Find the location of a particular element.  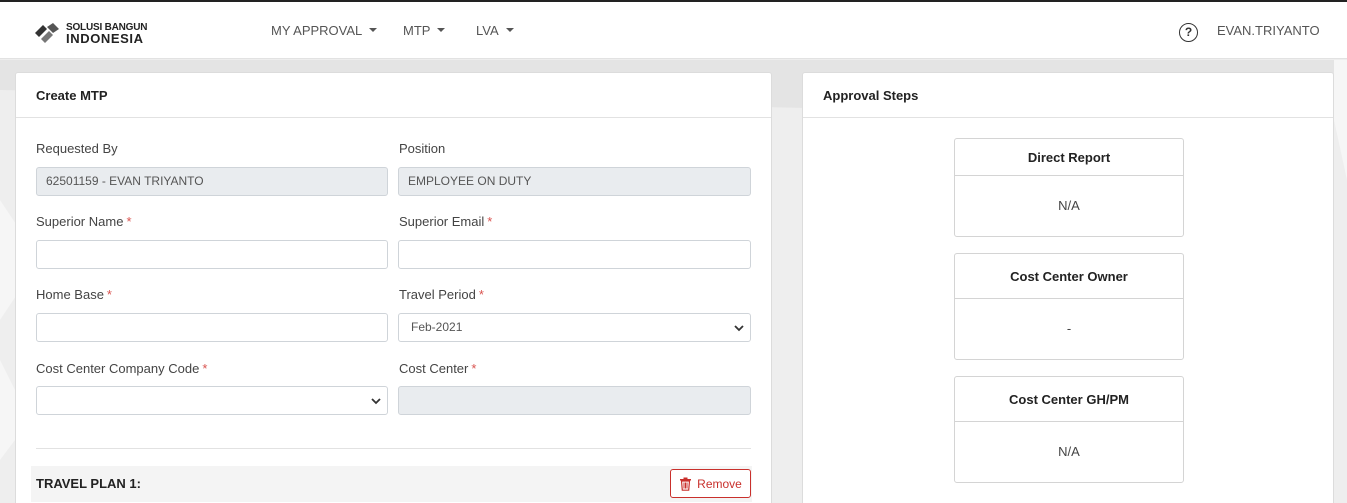

travel-period-select: Feb-2021 is located at coordinates (574, 327).